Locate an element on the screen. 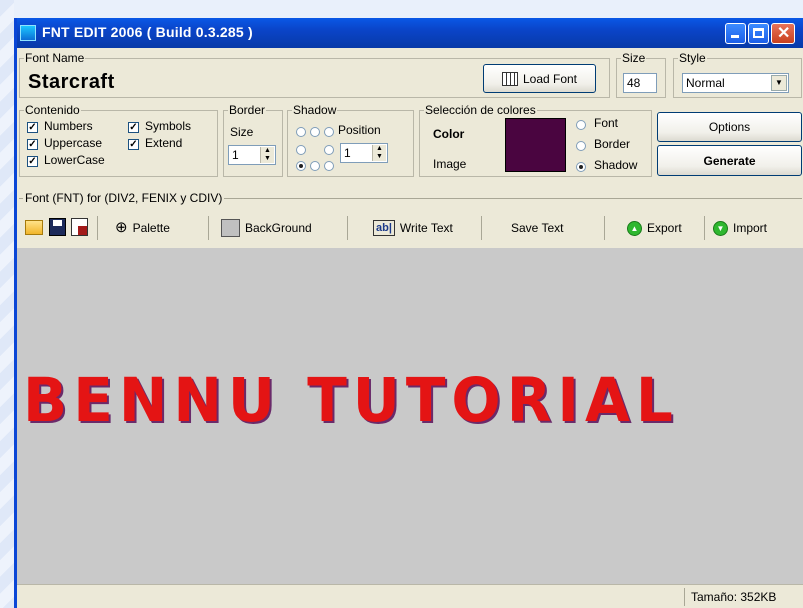 The width and height of the screenshot is (803, 608). shadow-spinner: 1 ▲ ▼ is located at coordinates (364, 153).